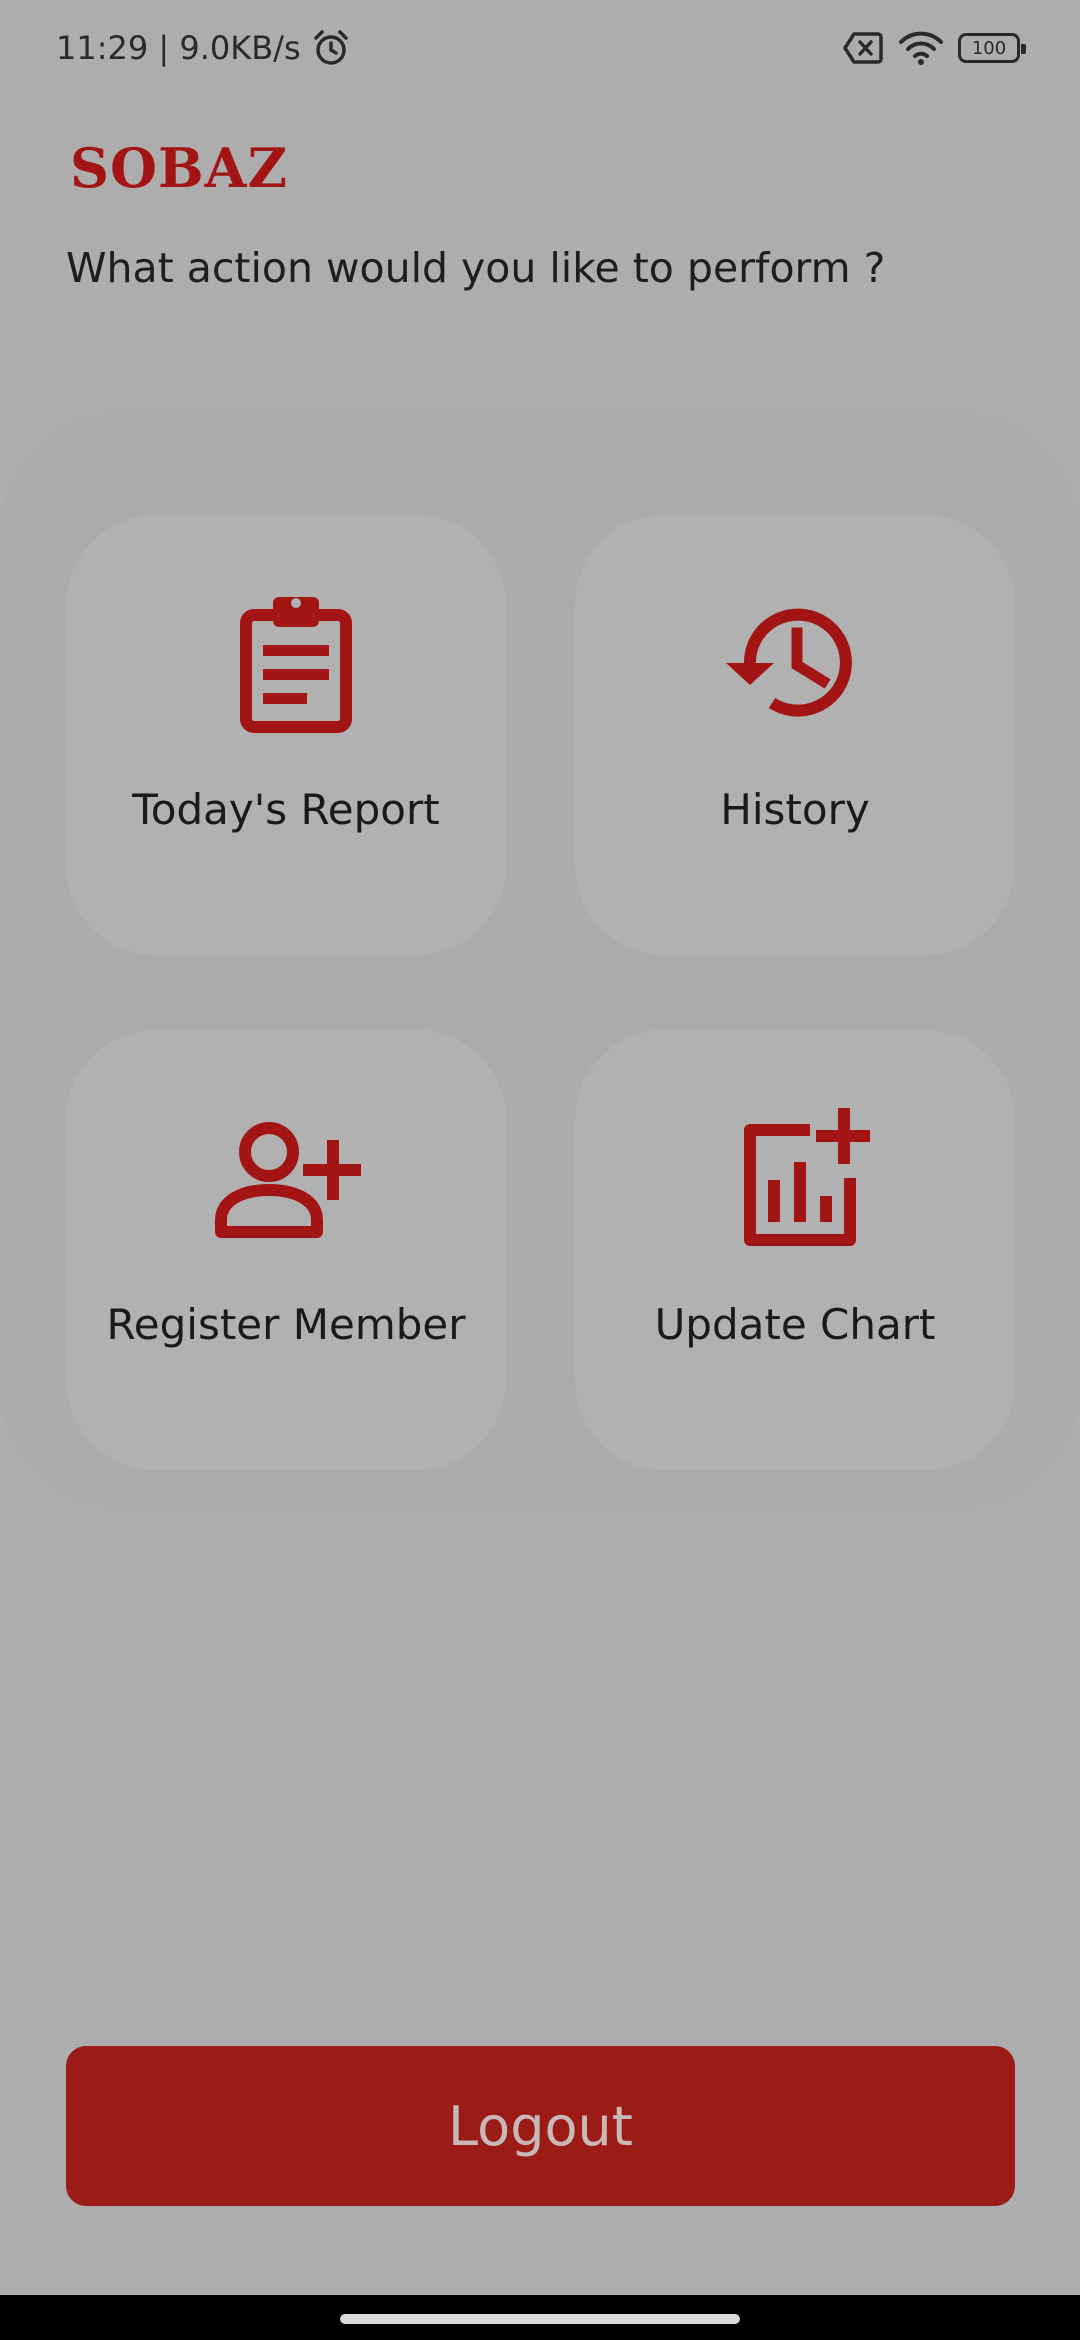 This screenshot has width=1080, height=2340. What do you see at coordinates (286, 809) in the screenshot?
I see `todays-report-label: Today's Report` at bounding box center [286, 809].